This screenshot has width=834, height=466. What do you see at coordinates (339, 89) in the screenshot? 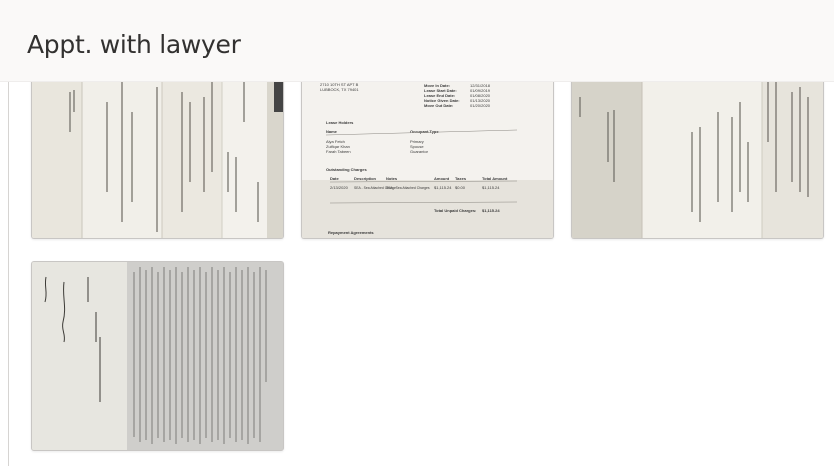
I see `doc-address-line-2: LUBBOCK, TX 79401` at bounding box center [339, 89].